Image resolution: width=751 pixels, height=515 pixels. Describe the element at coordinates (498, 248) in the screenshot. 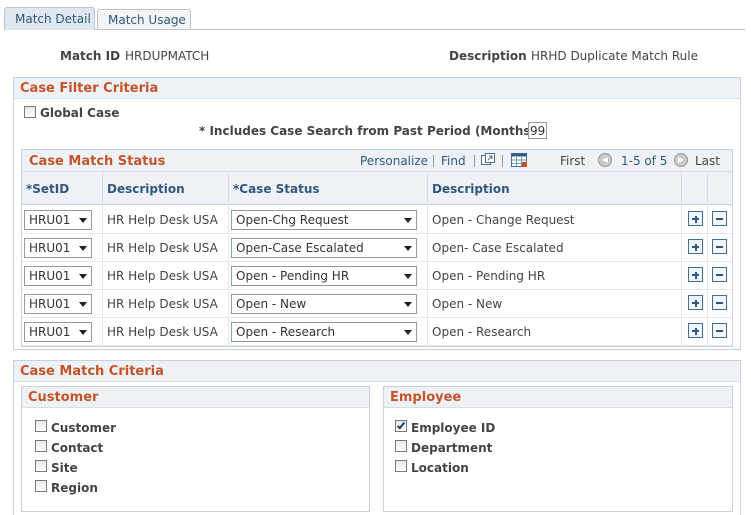

I see `case-status-description: Open- Case Escalated` at that location.